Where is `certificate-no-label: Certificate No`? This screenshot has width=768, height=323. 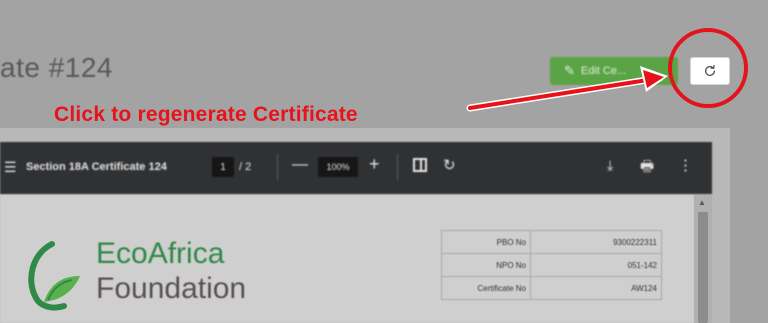 certificate-no-label: Certificate No is located at coordinates (486, 288).